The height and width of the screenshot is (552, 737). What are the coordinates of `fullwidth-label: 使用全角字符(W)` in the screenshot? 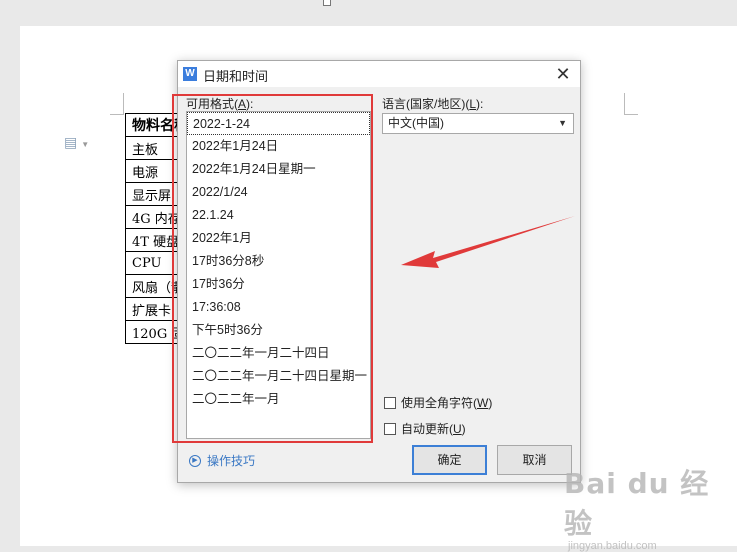 It's located at (447, 403).